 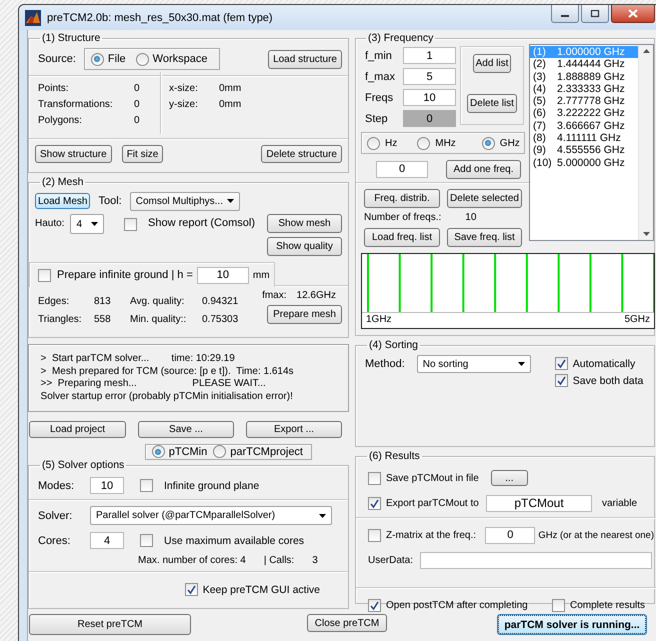 I want to click on radio-label: Workspace, so click(x=180, y=59).